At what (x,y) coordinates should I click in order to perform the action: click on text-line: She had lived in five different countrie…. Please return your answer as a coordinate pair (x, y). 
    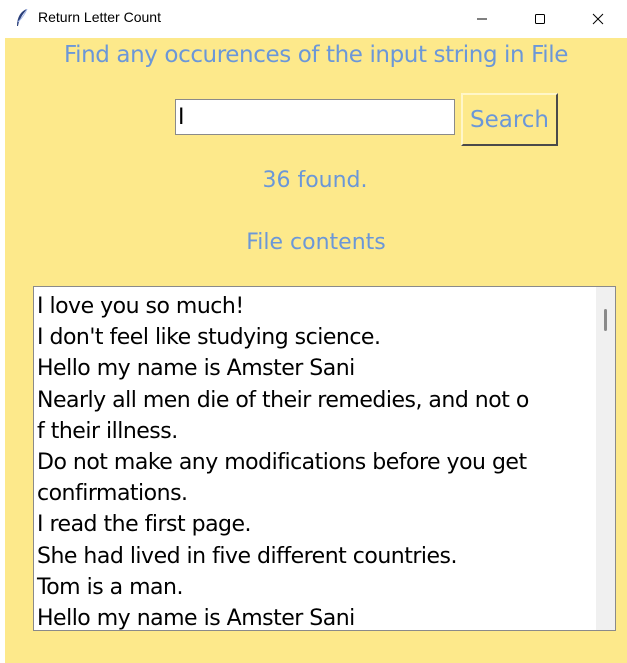
    Looking at the image, I should click on (247, 556).